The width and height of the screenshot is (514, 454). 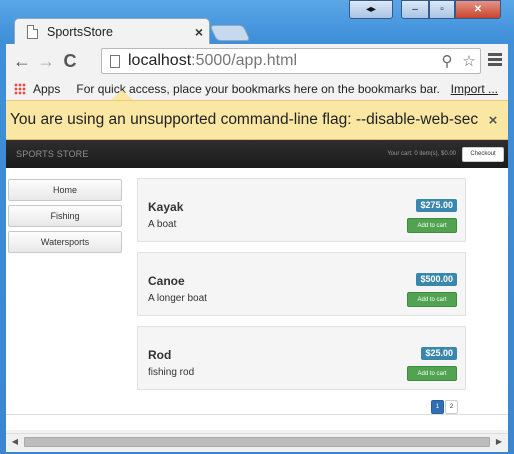 I want to click on forward-icon: →, so click(x=46, y=61).